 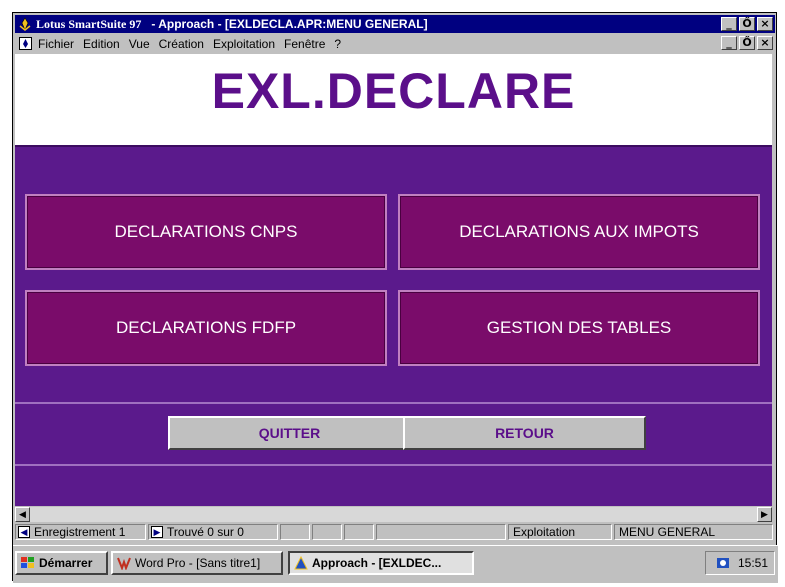 What do you see at coordinates (27, 562) in the screenshot?
I see `windows-logo-icon` at bounding box center [27, 562].